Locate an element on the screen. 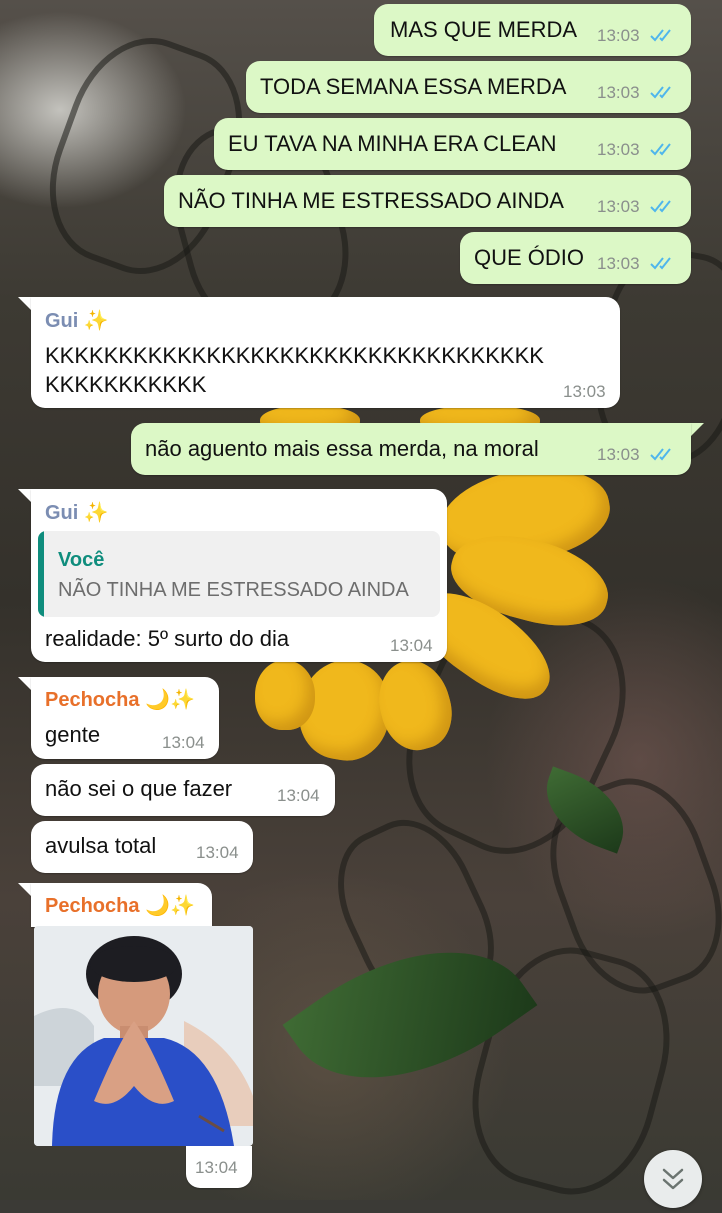 The height and width of the screenshot is (1213, 722). message-text: NÃO TINHA ME ESTRESSADO AINDA is located at coordinates (371, 200).